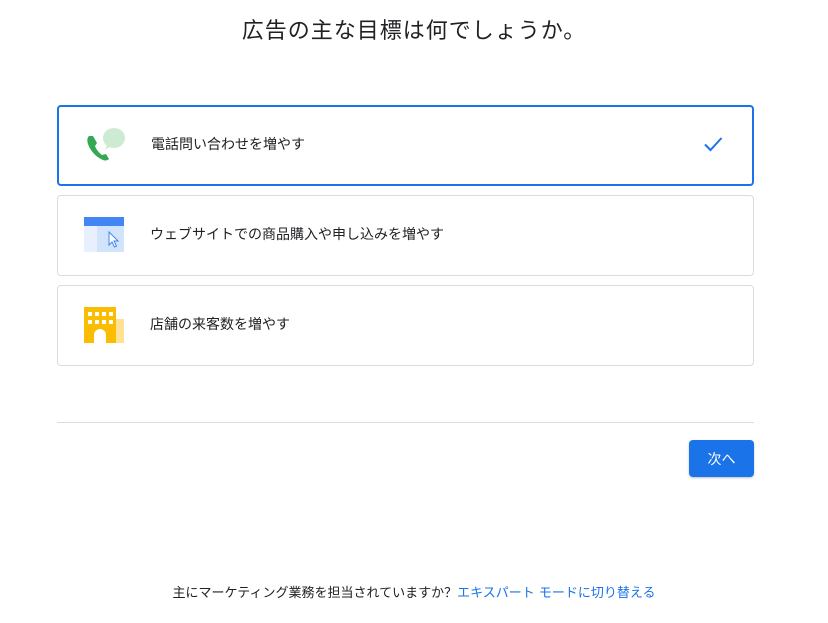 This screenshot has width=828, height=623. I want to click on footer: 主にマーケティング業務を担当されていますか？エキスパート モードに切り替える, so click(414, 591).